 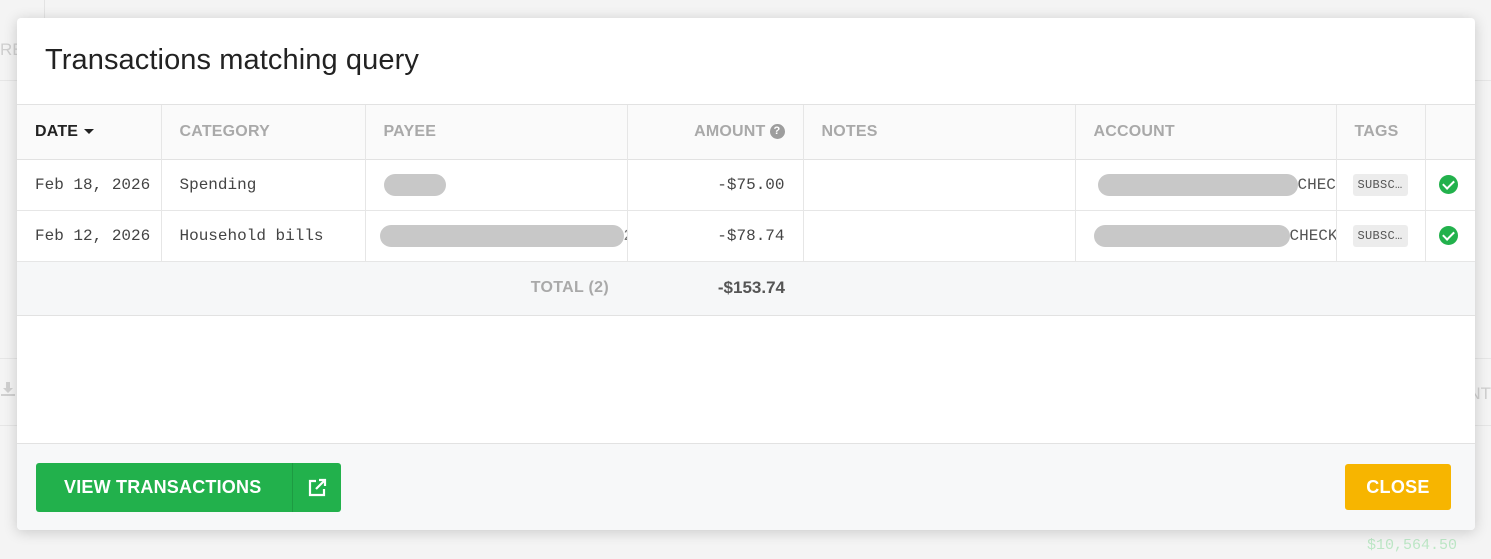 I want to click on column-header-status, so click(x=1450, y=132).